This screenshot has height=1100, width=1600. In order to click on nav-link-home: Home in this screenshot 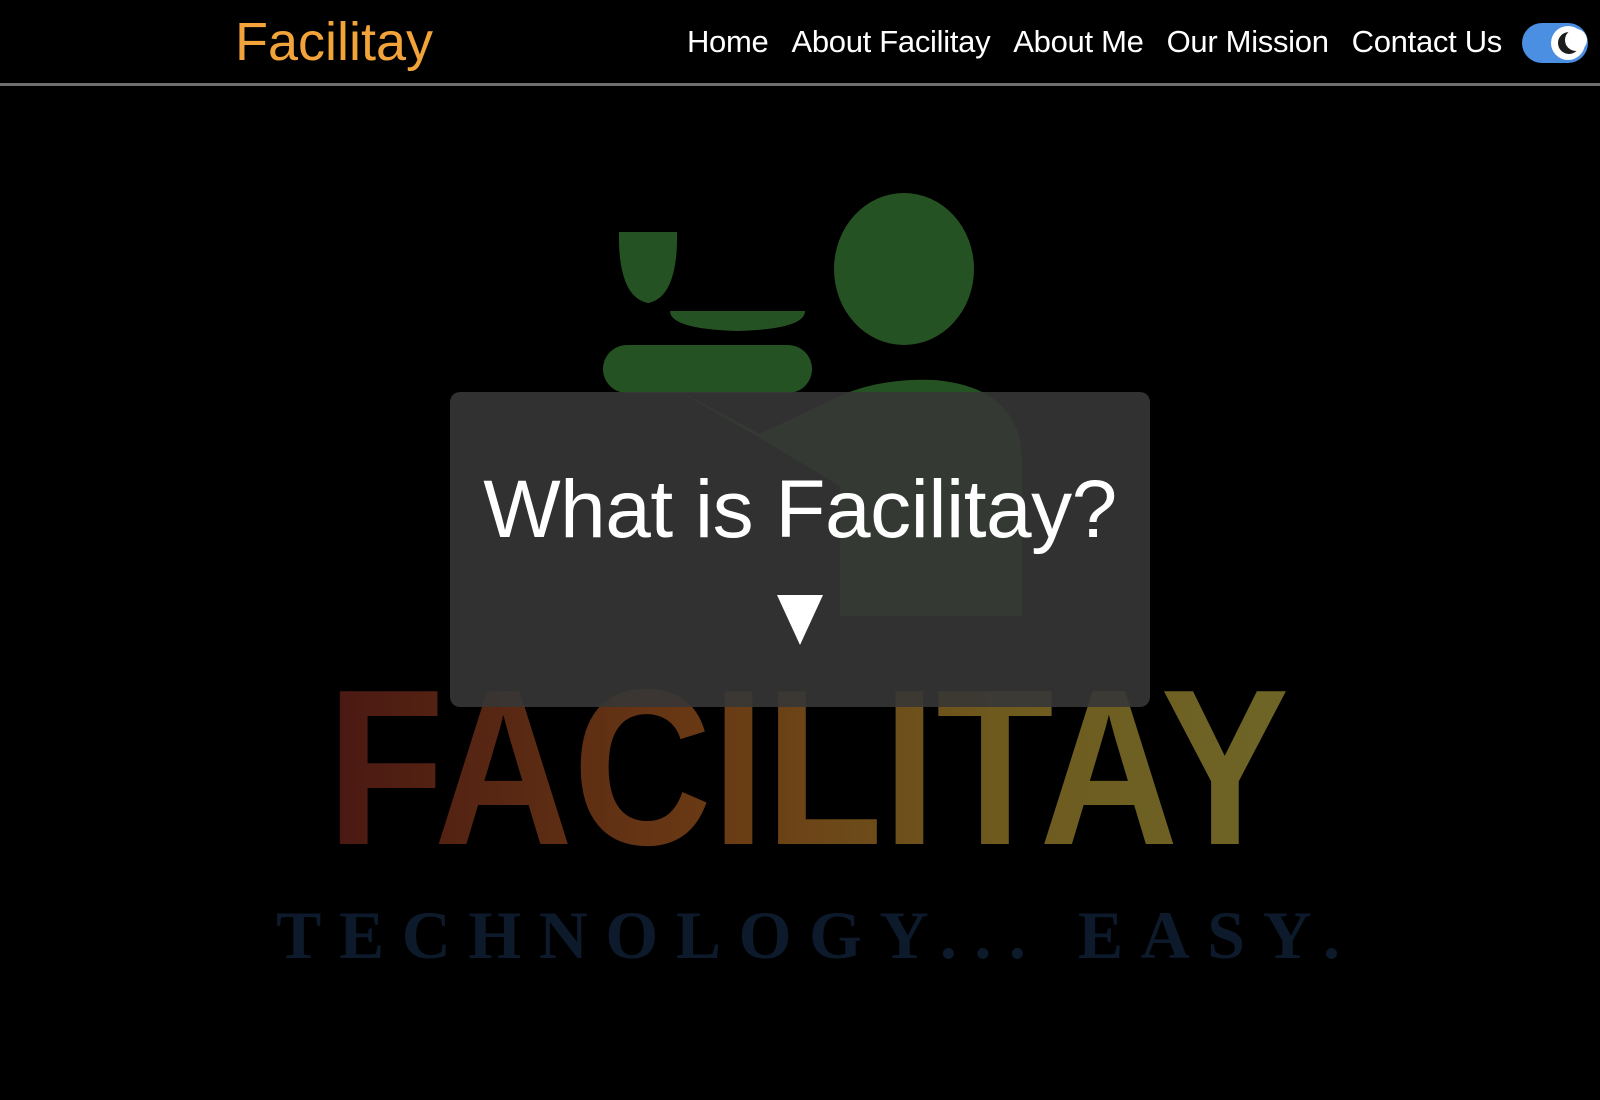, I will do `click(728, 41)`.